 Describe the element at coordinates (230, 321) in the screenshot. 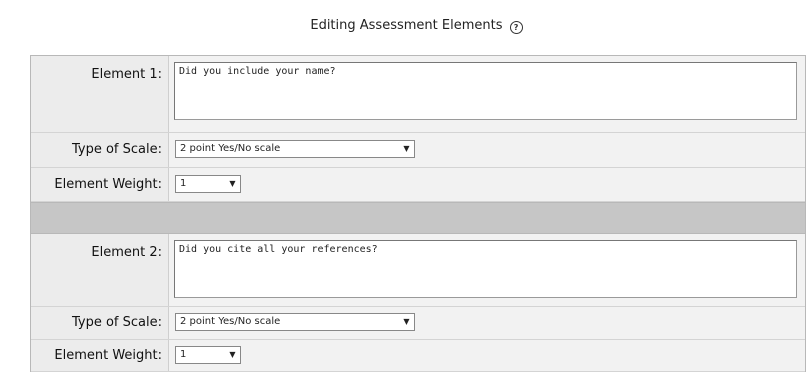

I see `element-2-scale-value: 2 point Yes/No scale` at that location.